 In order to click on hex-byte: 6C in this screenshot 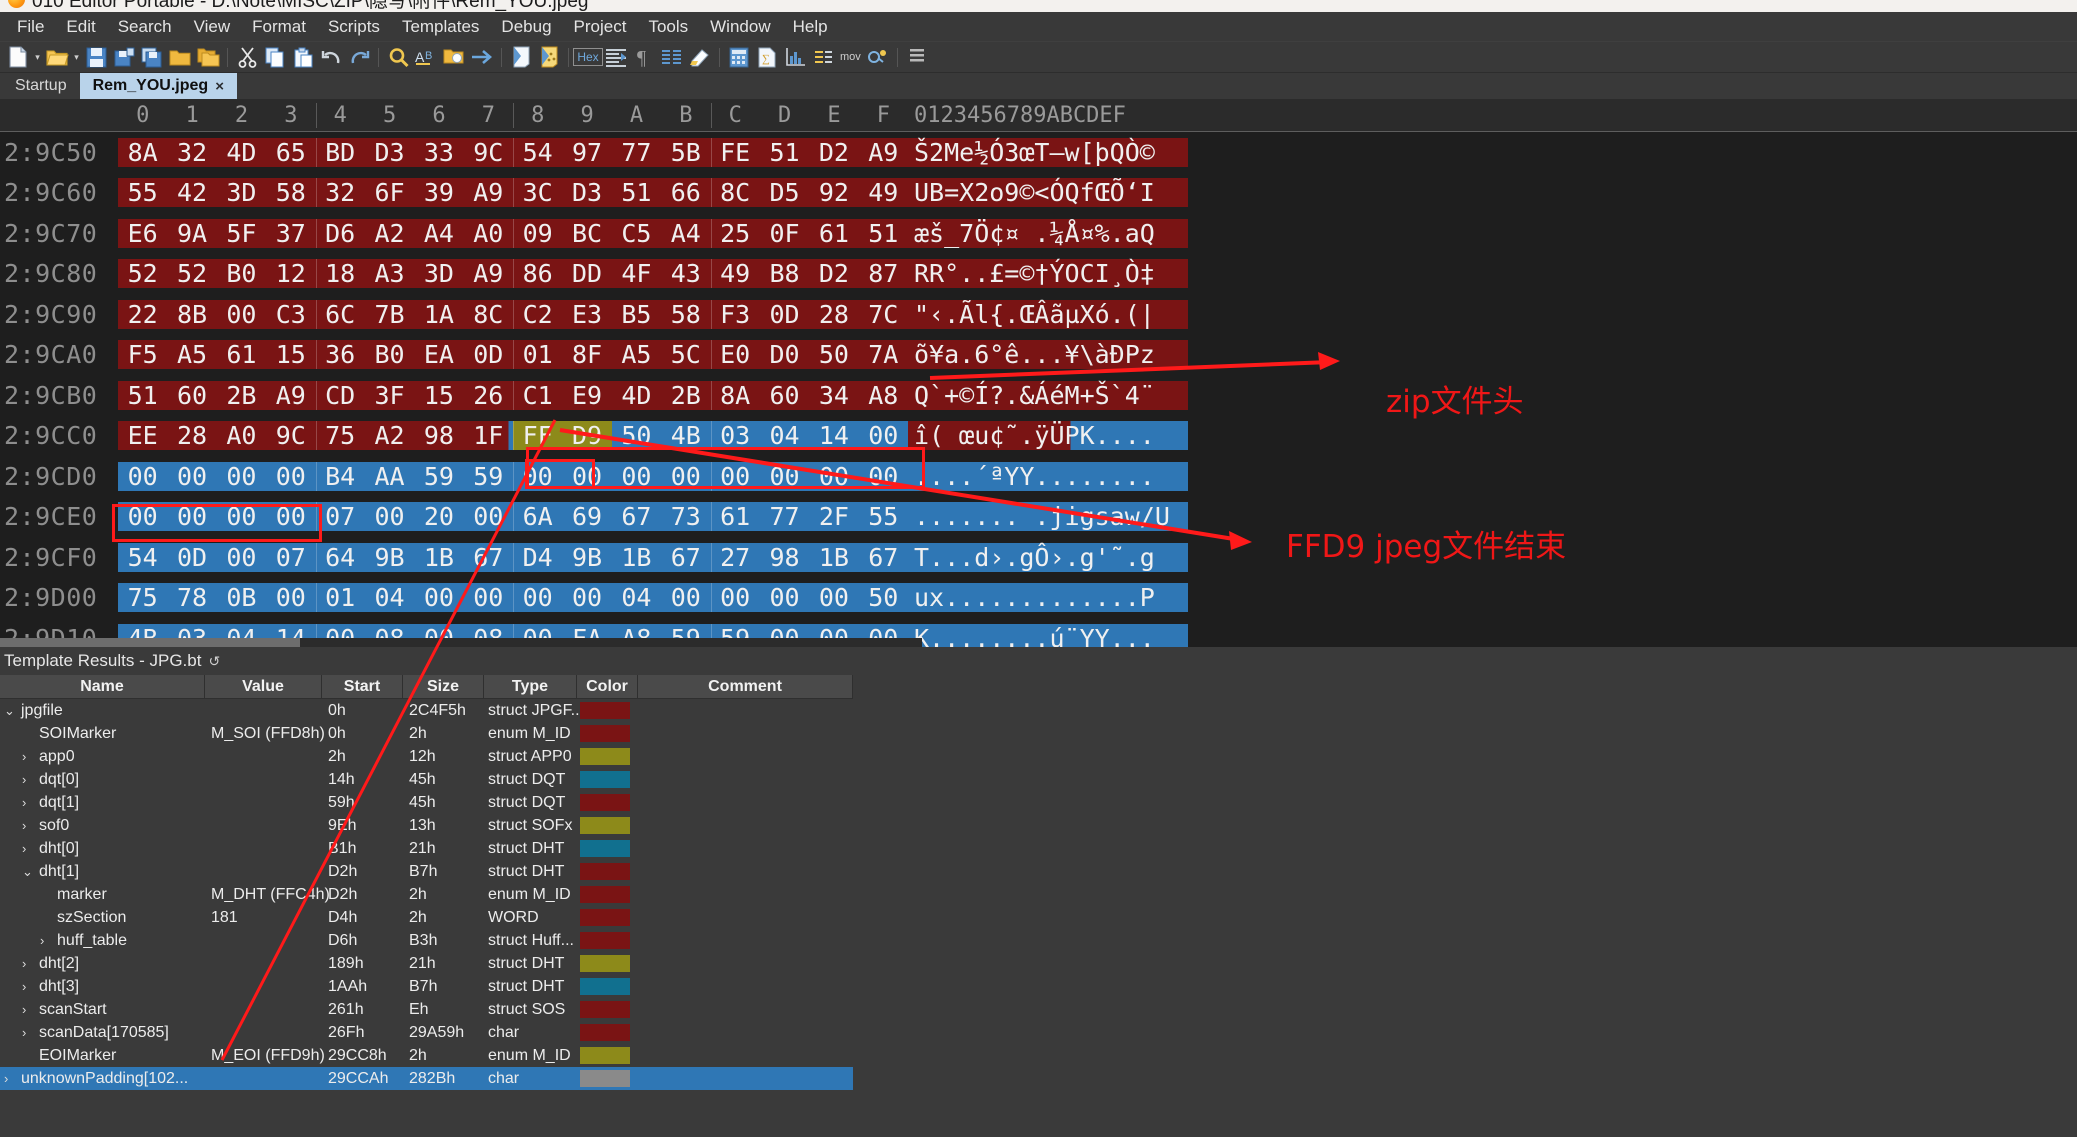, I will do `click(340, 314)`.